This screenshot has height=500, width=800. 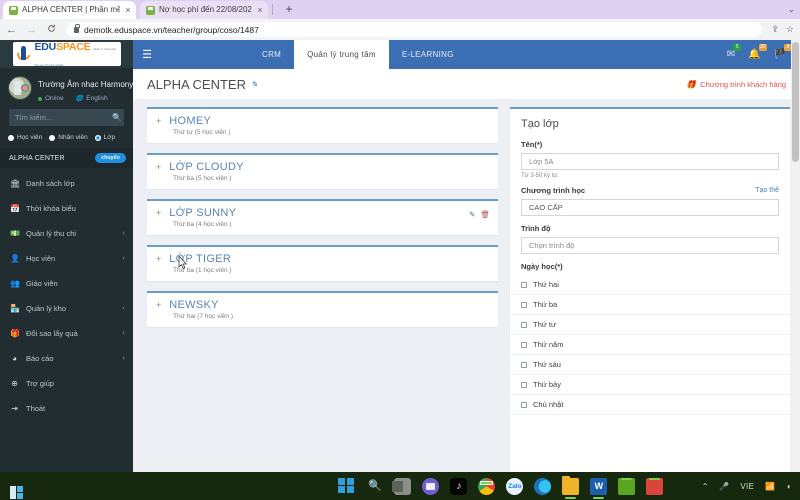 What do you see at coordinates (650, 405) in the screenshot?
I see `day-option-chu-nhat: Chủ nhật` at bounding box center [650, 405].